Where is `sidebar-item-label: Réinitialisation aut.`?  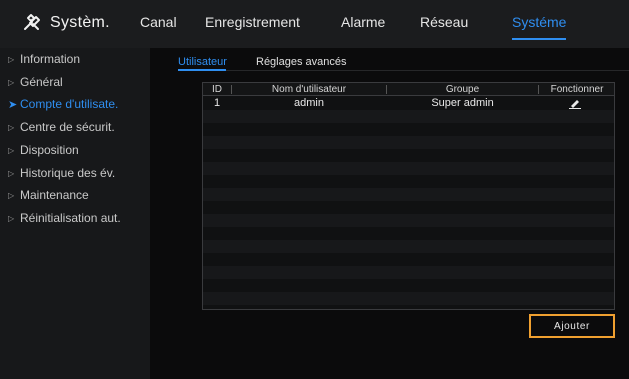
sidebar-item-label: Réinitialisation aut. is located at coordinates (70, 218).